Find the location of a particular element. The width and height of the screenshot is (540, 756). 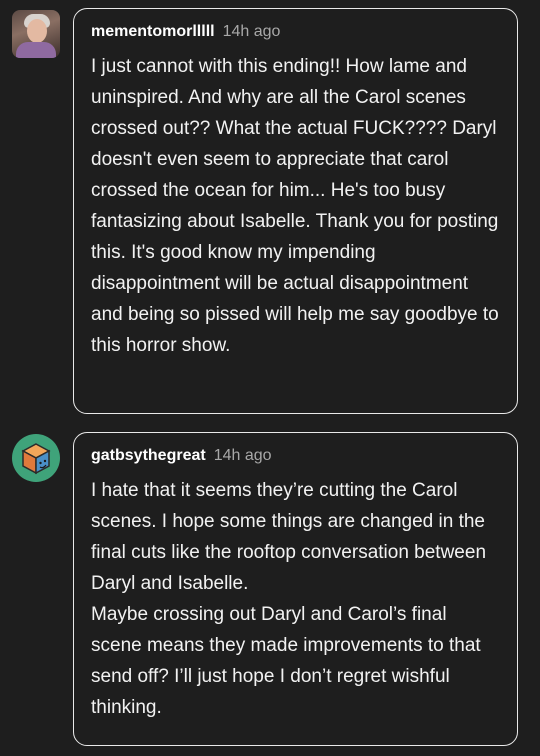

comment-username: mementomorlllll is located at coordinates (153, 32).